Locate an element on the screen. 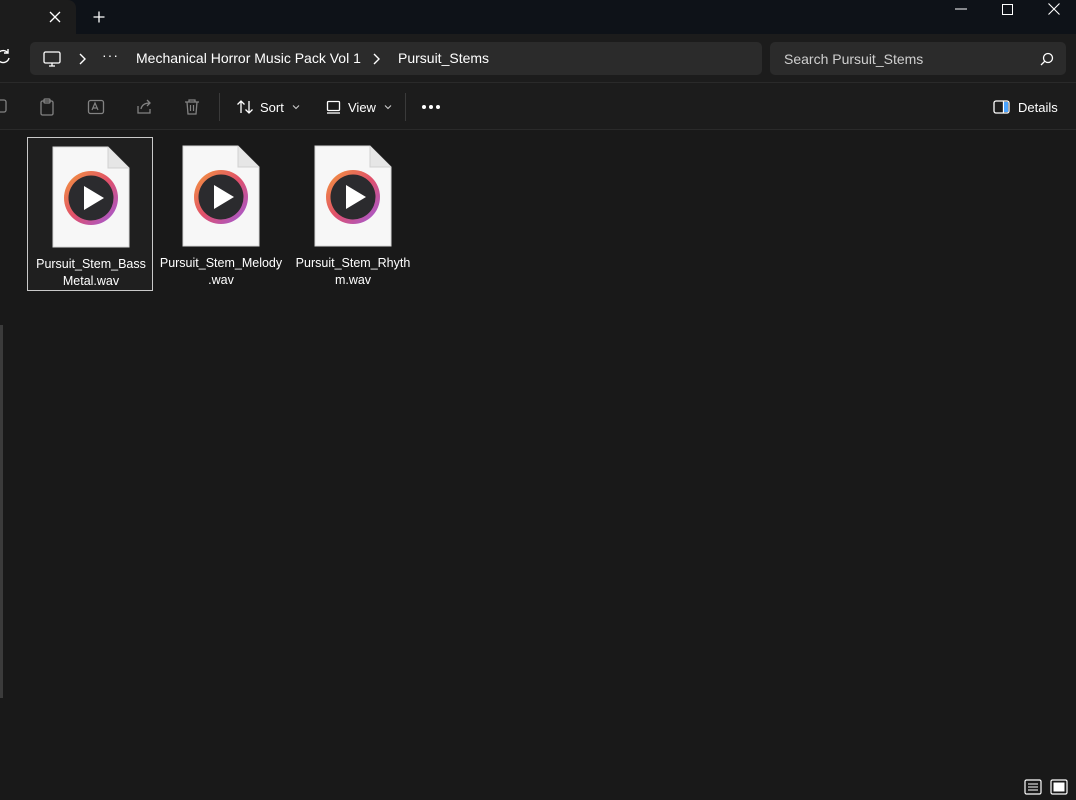 Image resolution: width=1076 pixels, height=800 pixels. details-view-icon is located at coordinates (1033, 787).